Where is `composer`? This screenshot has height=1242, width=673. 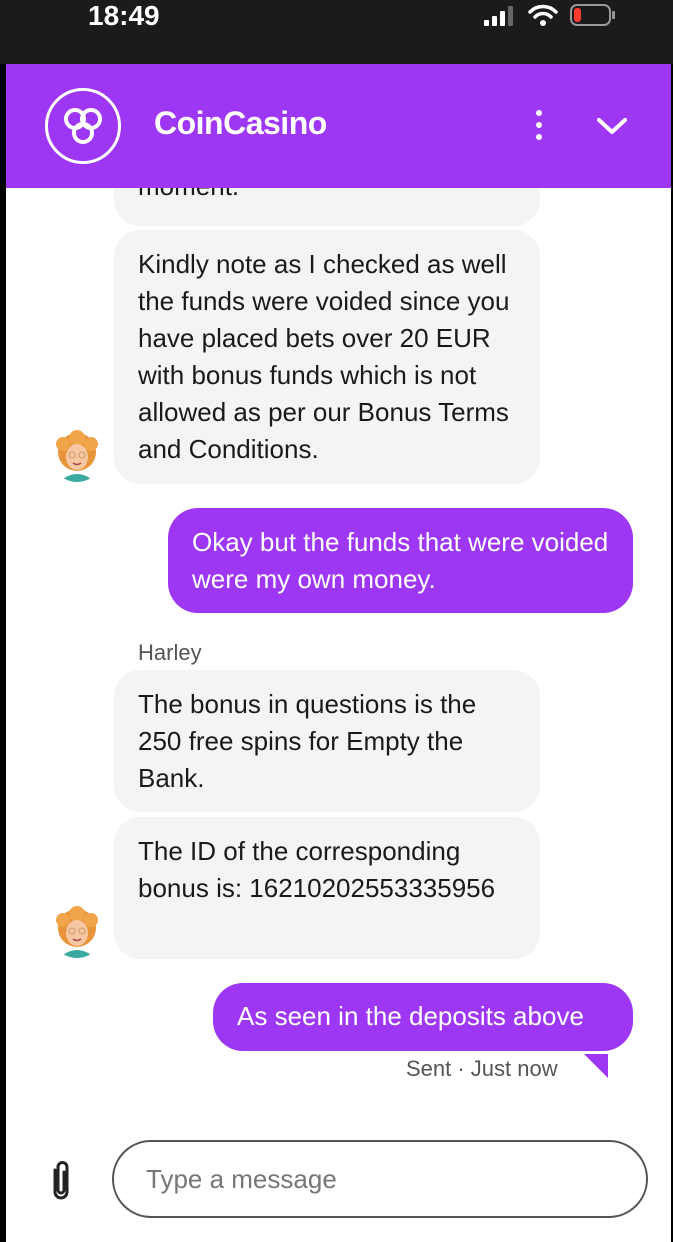
composer is located at coordinates (338, 1180).